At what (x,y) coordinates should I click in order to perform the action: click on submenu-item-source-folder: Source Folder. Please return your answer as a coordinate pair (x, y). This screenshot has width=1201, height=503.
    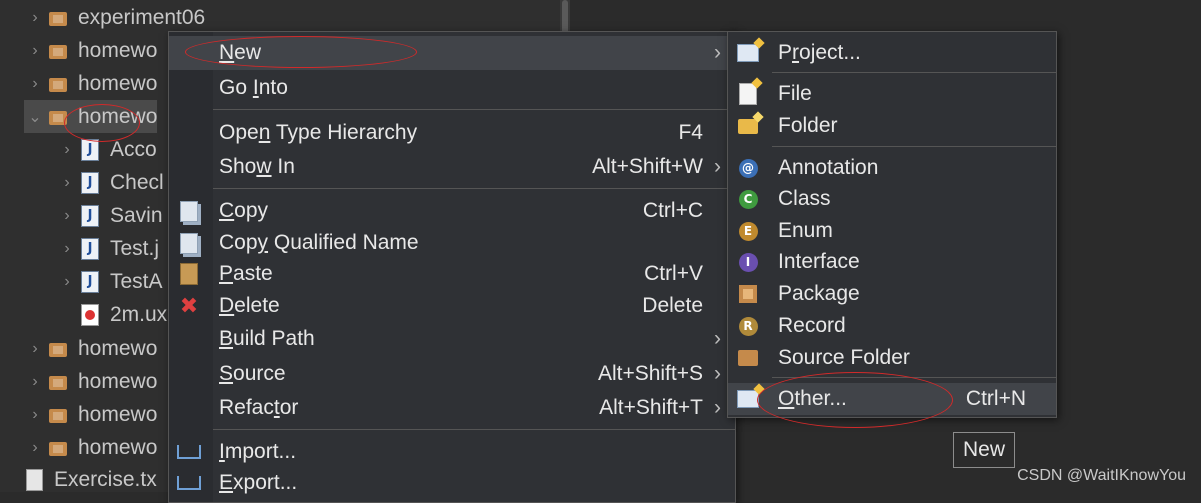
    Looking at the image, I should click on (892, 358).